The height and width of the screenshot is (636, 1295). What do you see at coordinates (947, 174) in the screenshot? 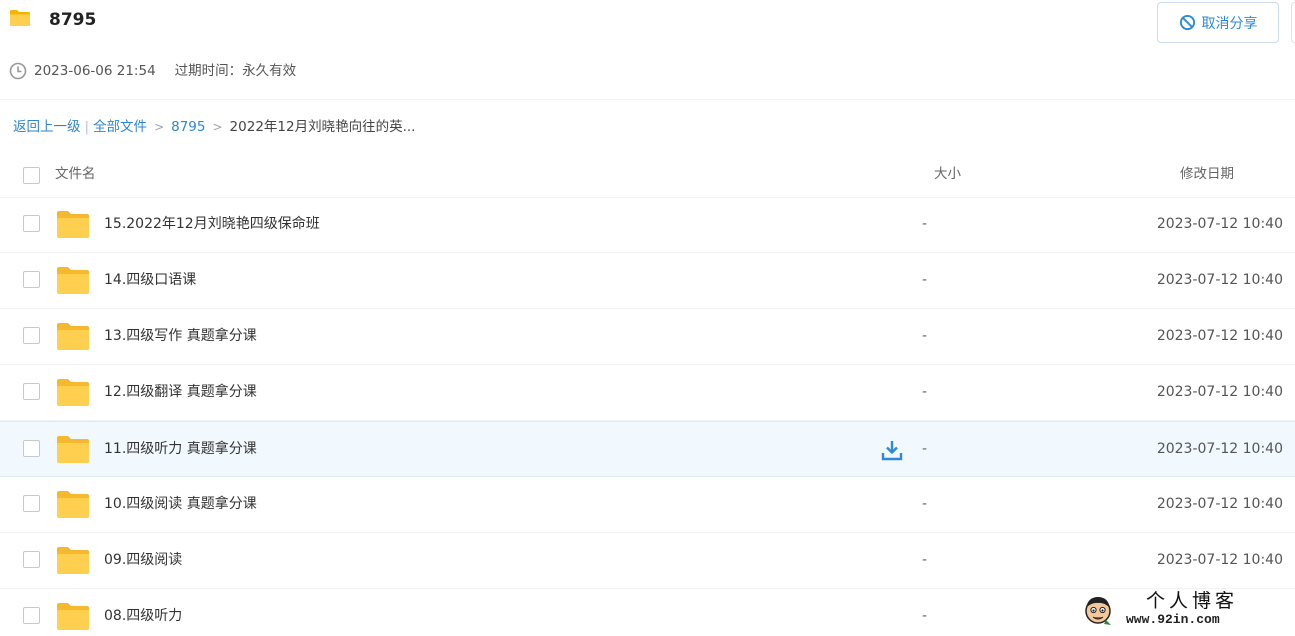
I see `column-size: 大小` at bounding box center [947, 174].